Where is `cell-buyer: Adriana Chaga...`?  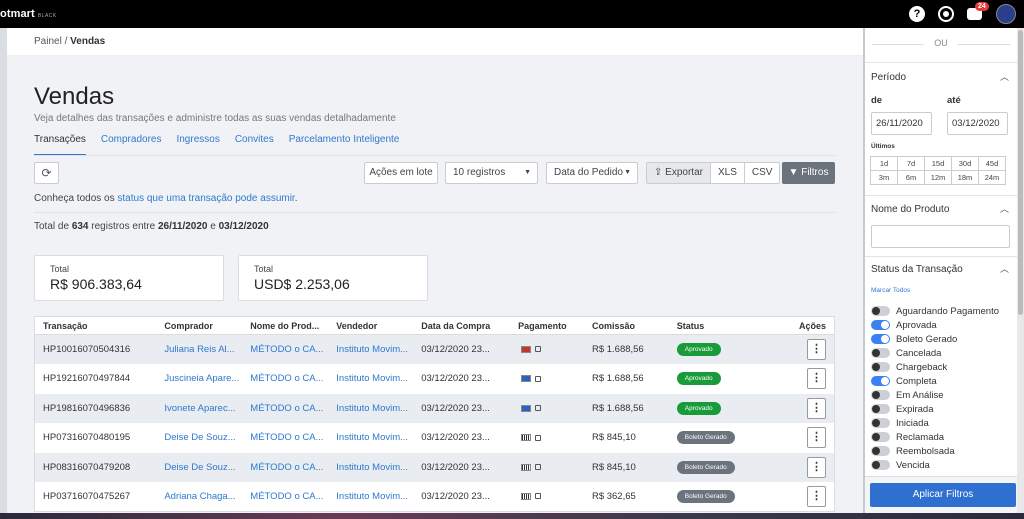
cell-buyer: Adriana Chaga... is located at coordinates (199, 497).